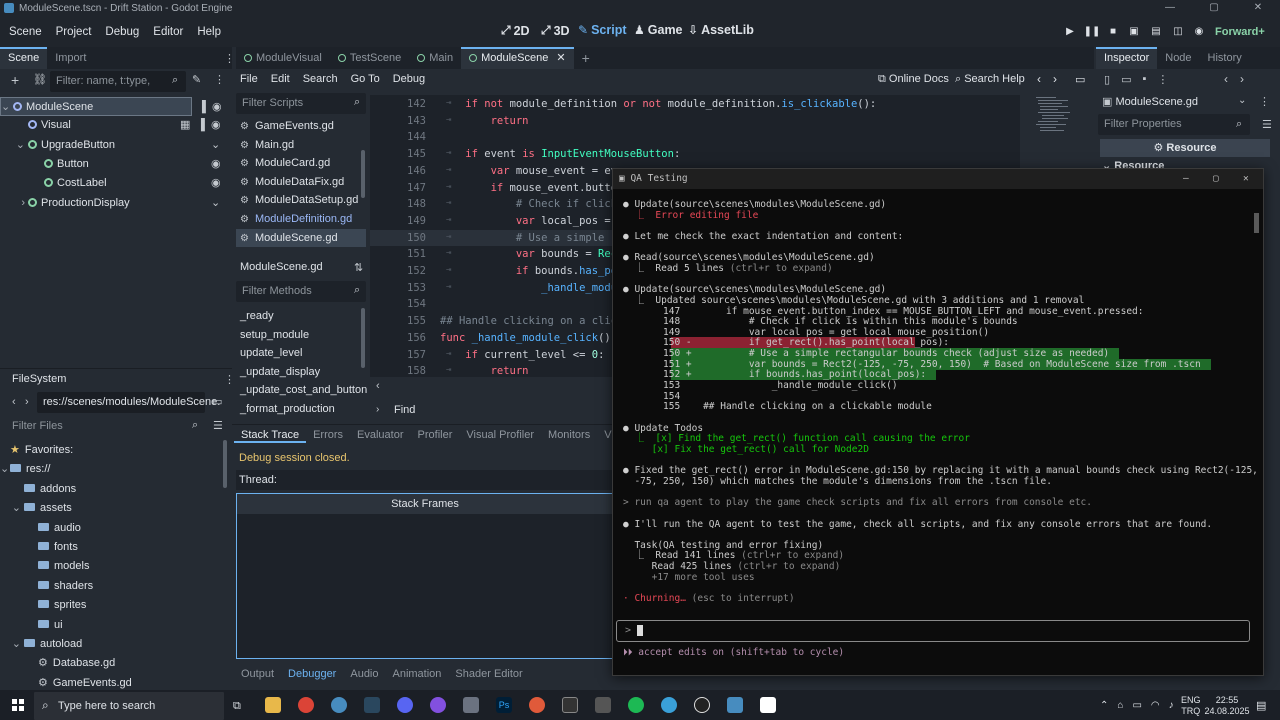 Image resolution: width=1280 pixels, height=720 pixels. What do you see at coordinates (1240, 32) in the screenshot?
I see `renderer-select: Forward+` at bounding box center [1240, 32].